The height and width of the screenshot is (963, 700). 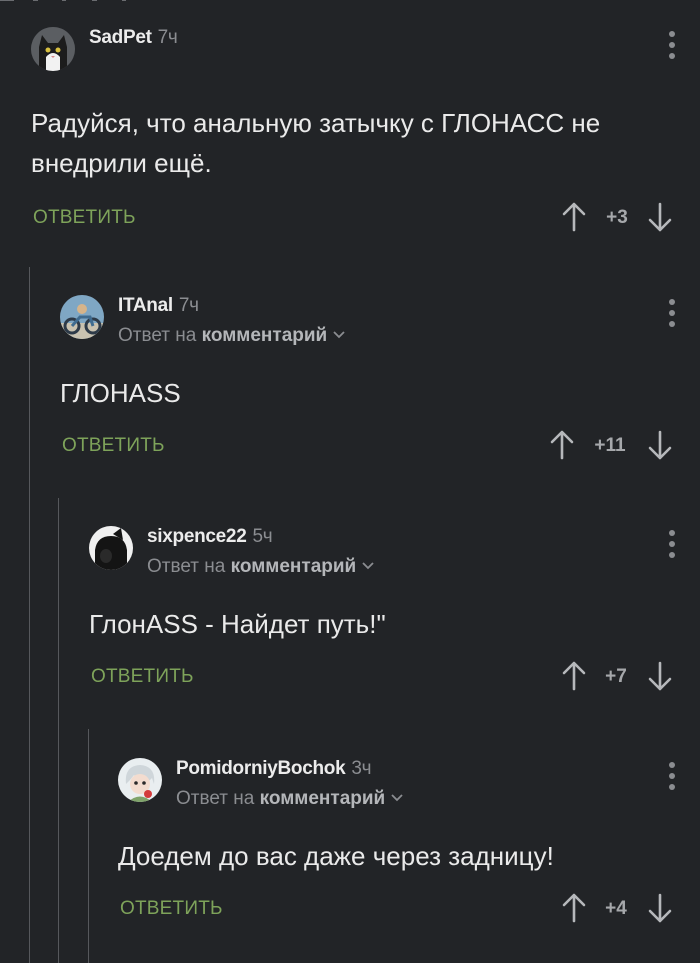 What do you see at coordinates (409, 783) in the screenshot?
I see `comment-header: PomidorniyBochok 3ч Ответ на комментарий` at bounding box center [409, 783].